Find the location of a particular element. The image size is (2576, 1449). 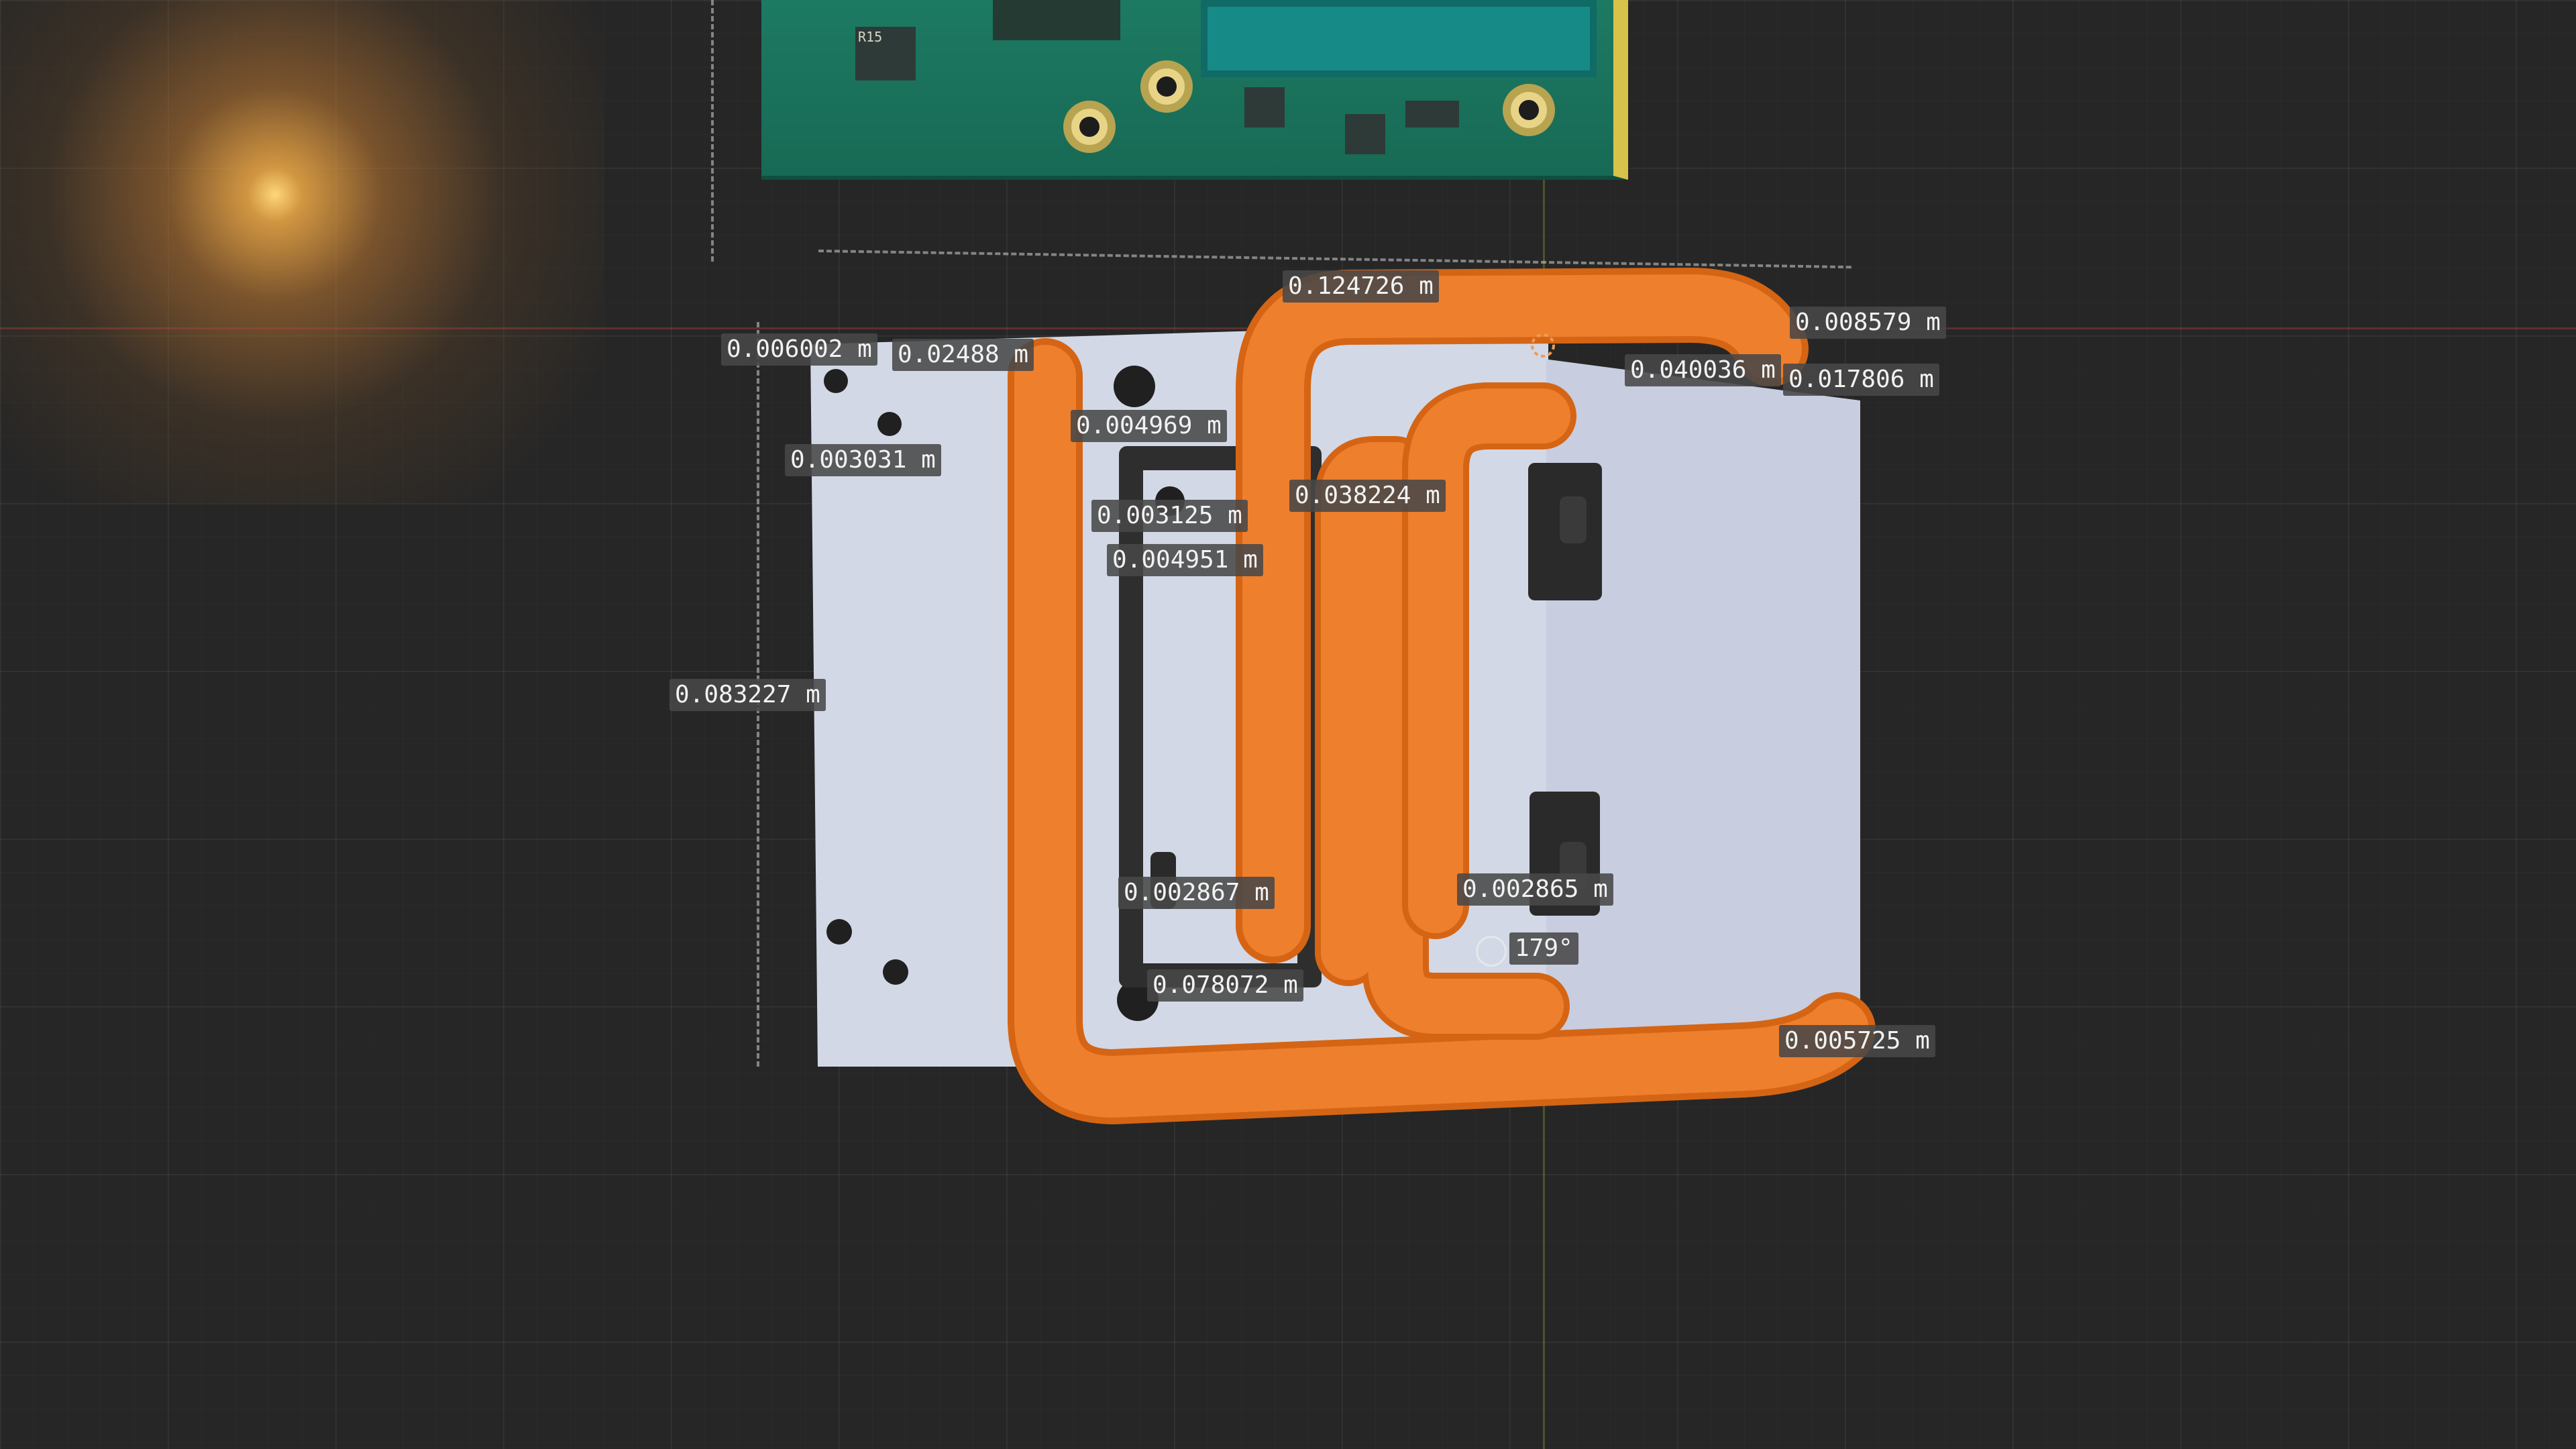

dimension-label: 0.002867 m is located at coordinates (1196, 893).